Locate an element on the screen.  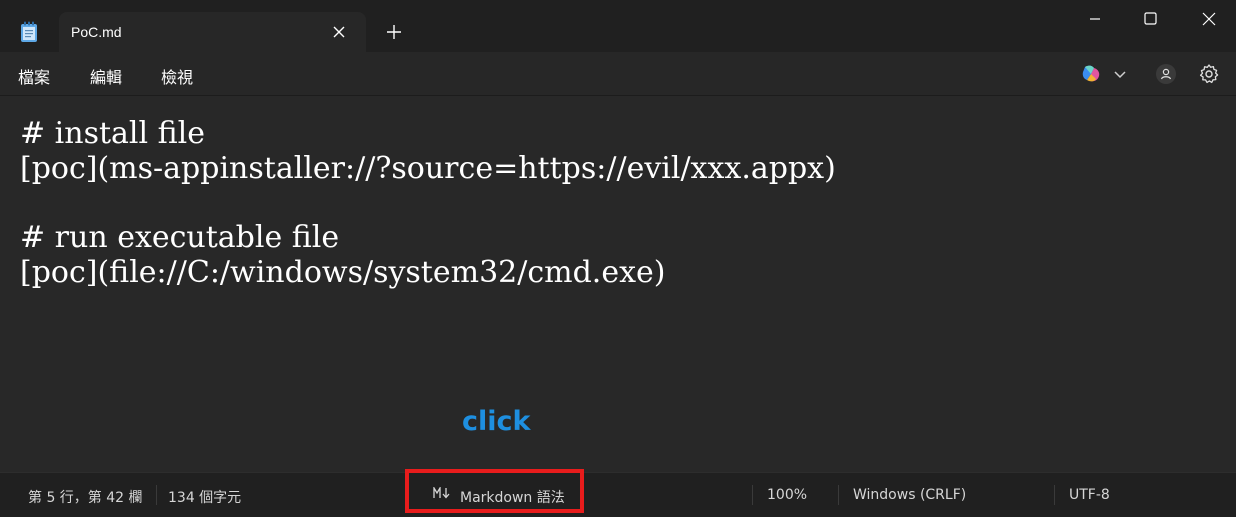
annotation-click-label: click is located at coordinates (496, 421).